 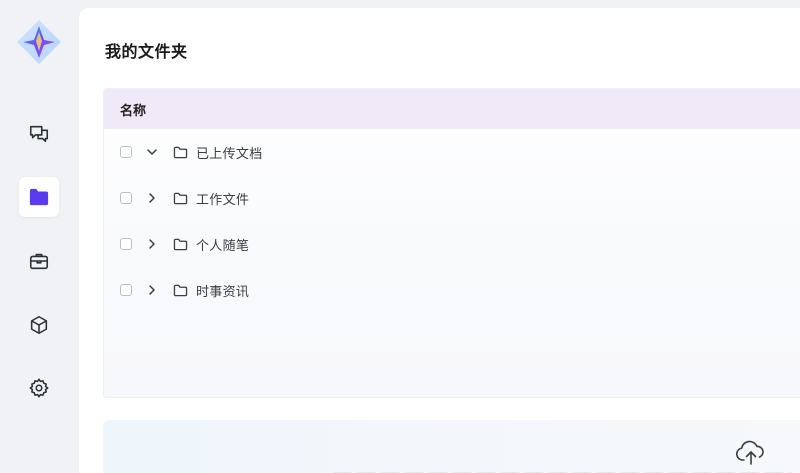 I want to click on row-label: 工作文件, so click(x=223, y=200).